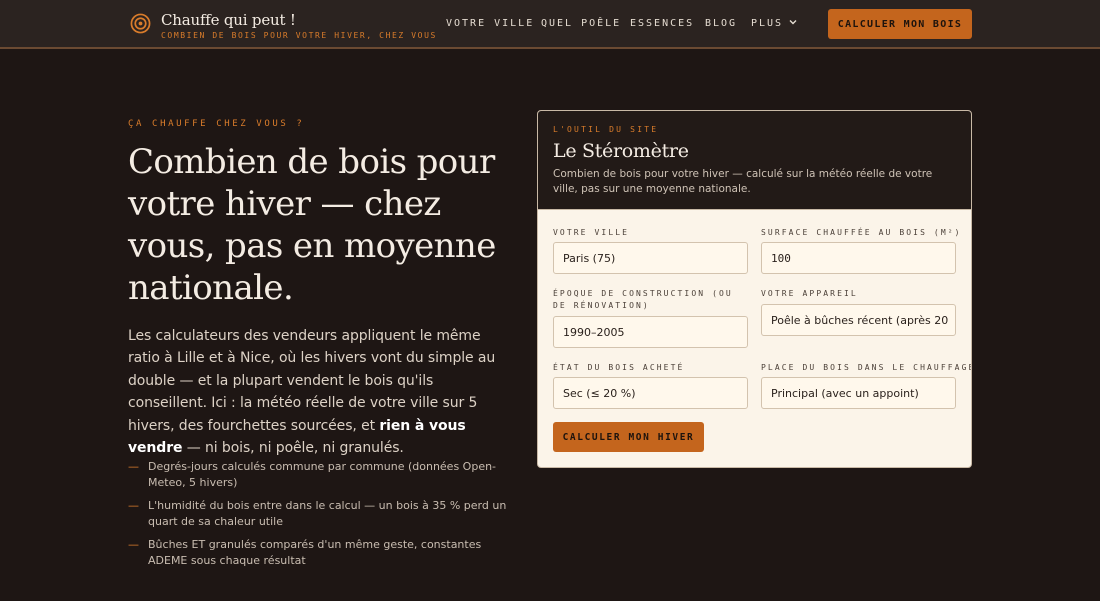  I want to click on surface-label: SURFACE CHAUFFÉE AU BOIS (M²), so click(861, 232).